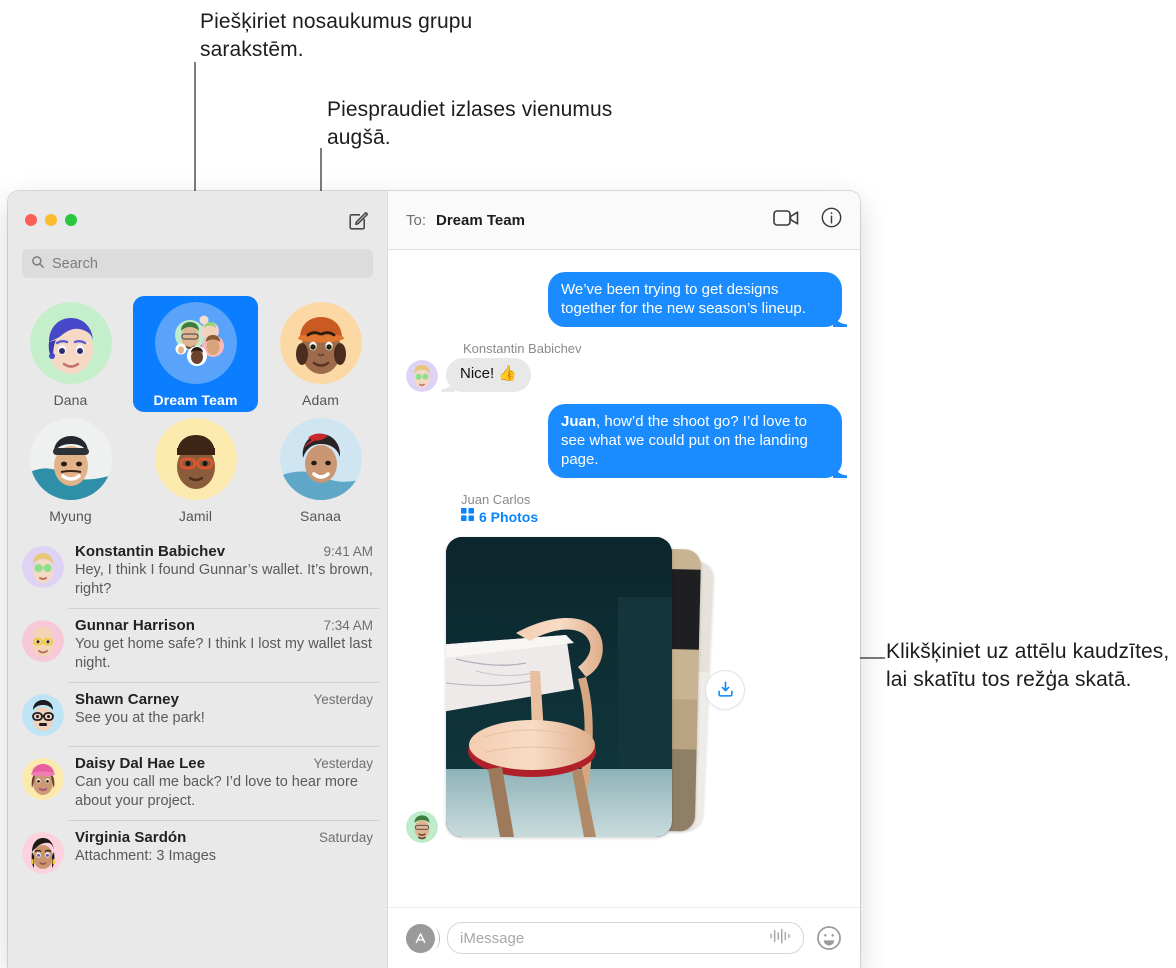  Describe the element at coordinates (509, 516) in the screenshot. I see `photo-count-label: 6 Photos` at that location.